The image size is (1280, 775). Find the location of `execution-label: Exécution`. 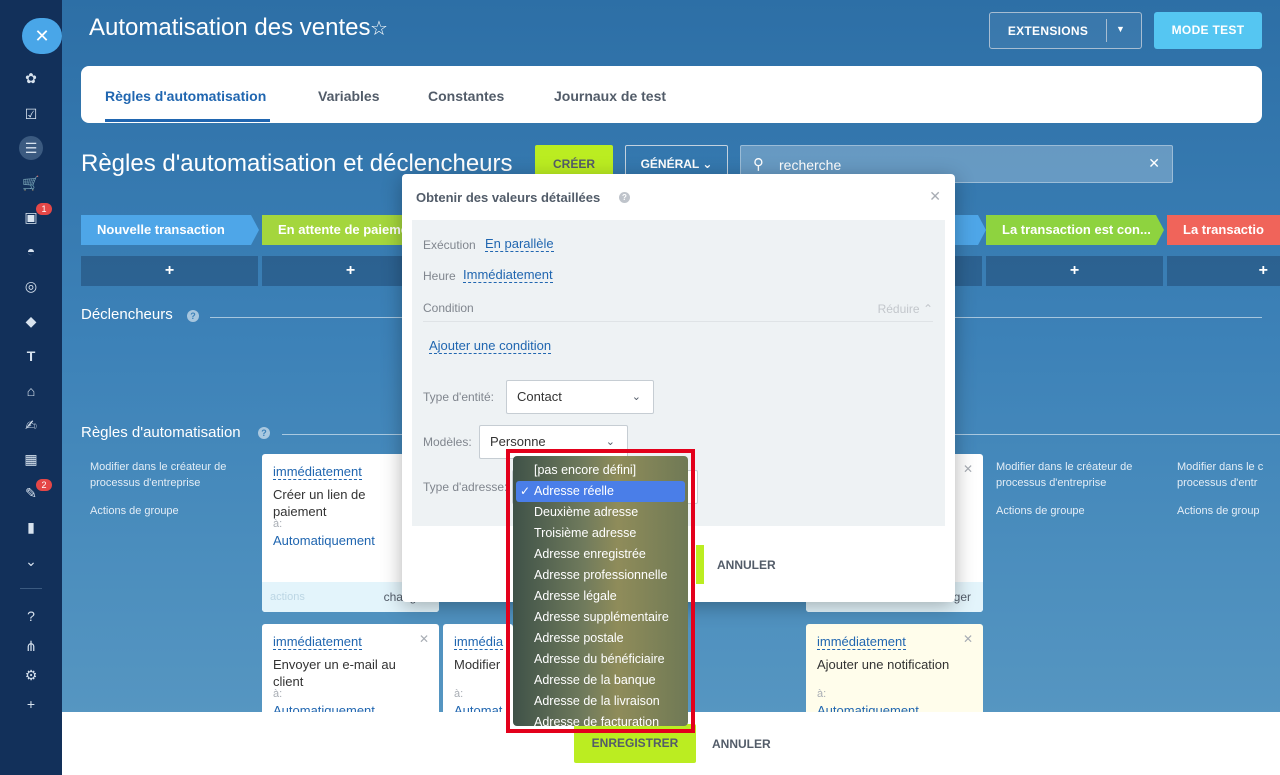

execution-label: Exécution is located at coordinates (449, 245).